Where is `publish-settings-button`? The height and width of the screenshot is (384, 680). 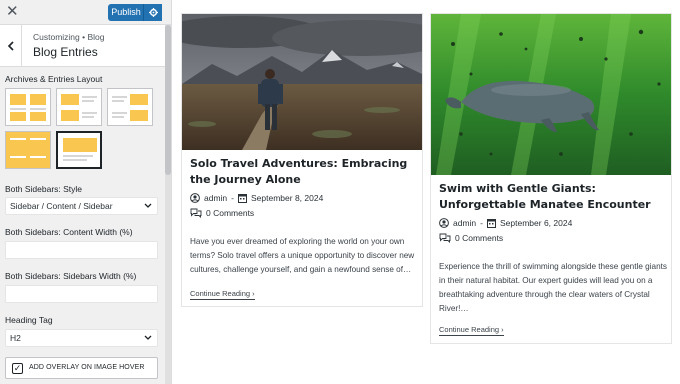
publish-settings-button is located at coordinates (152, 12).